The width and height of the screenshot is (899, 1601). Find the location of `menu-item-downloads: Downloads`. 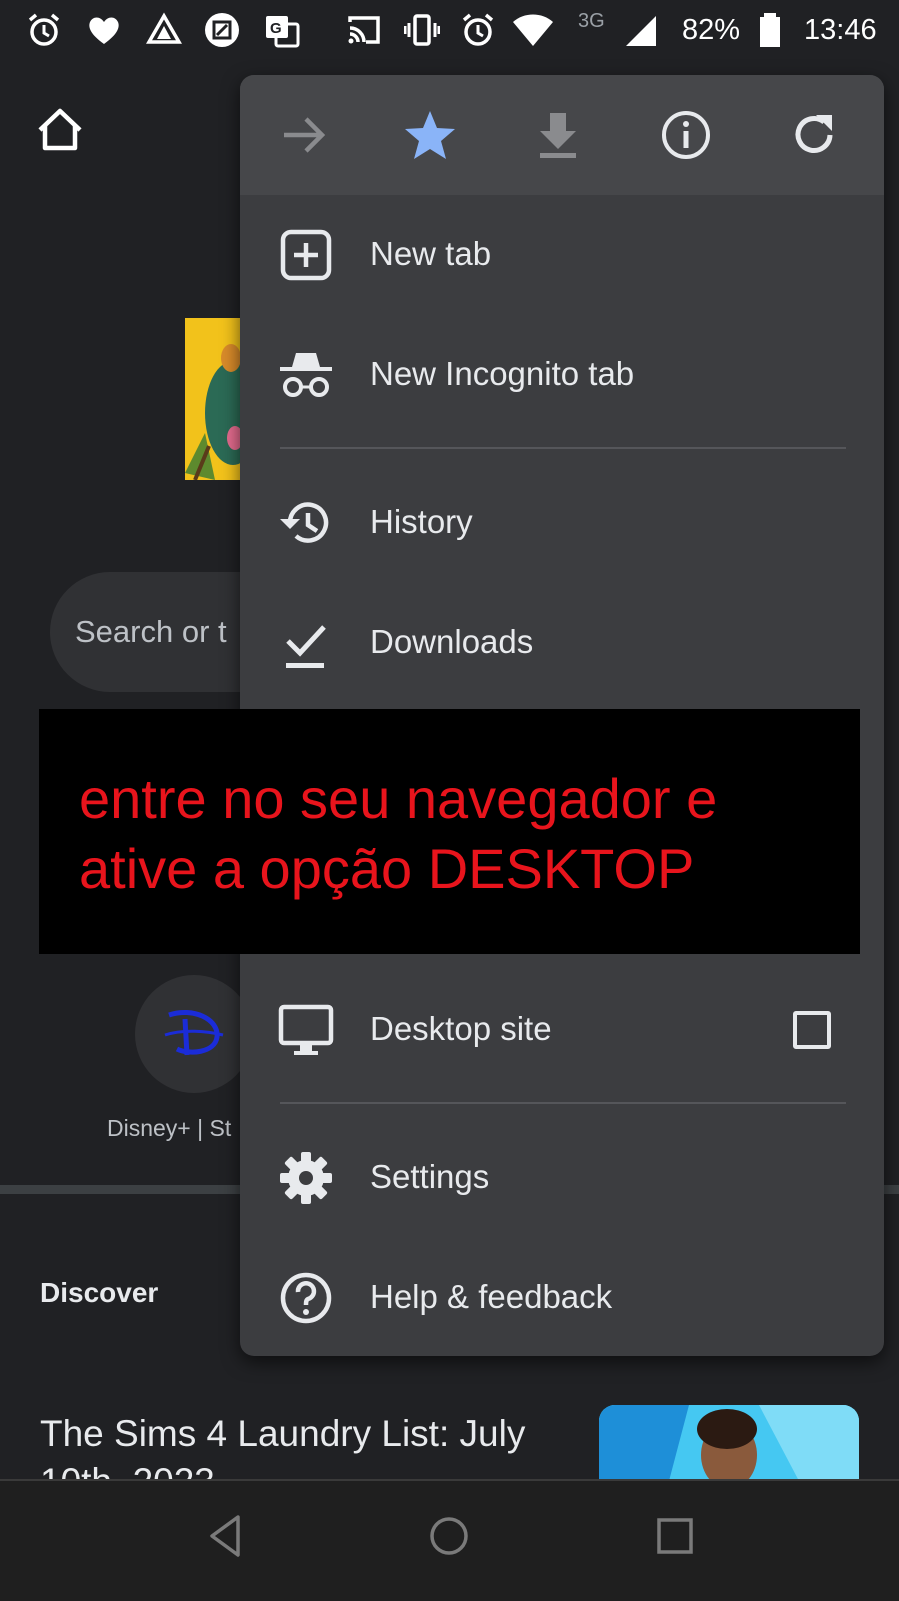

menu-item-downloads: Downloads is located at coordinates (562, 643).